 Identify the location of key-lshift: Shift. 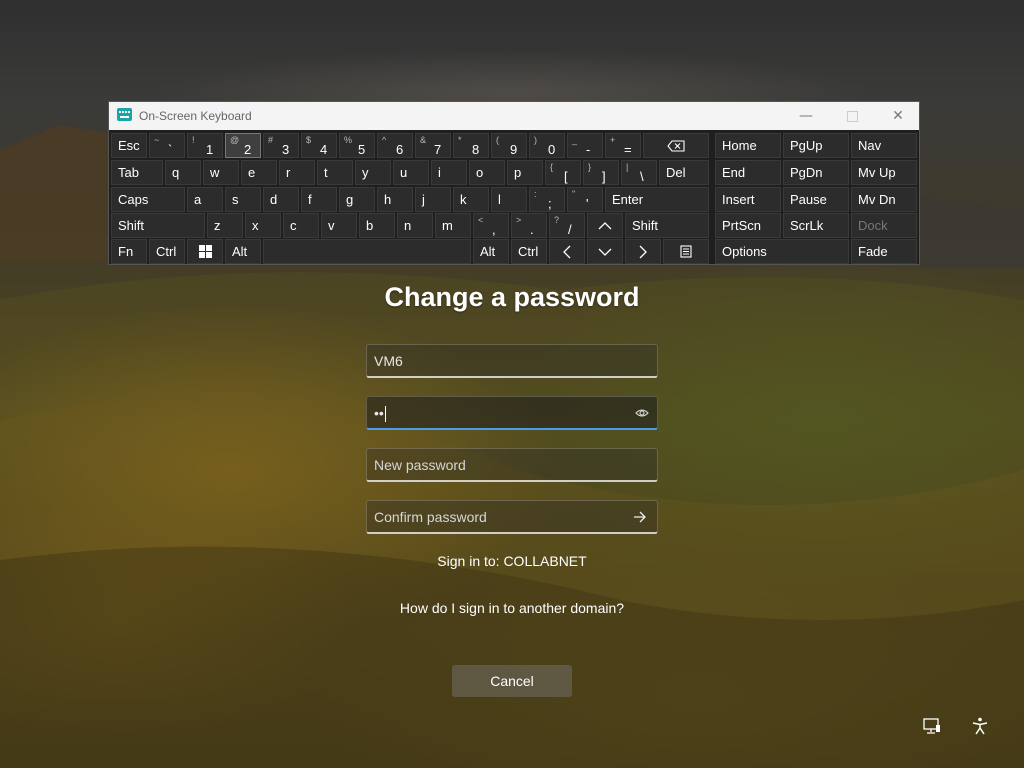
(158, 225).